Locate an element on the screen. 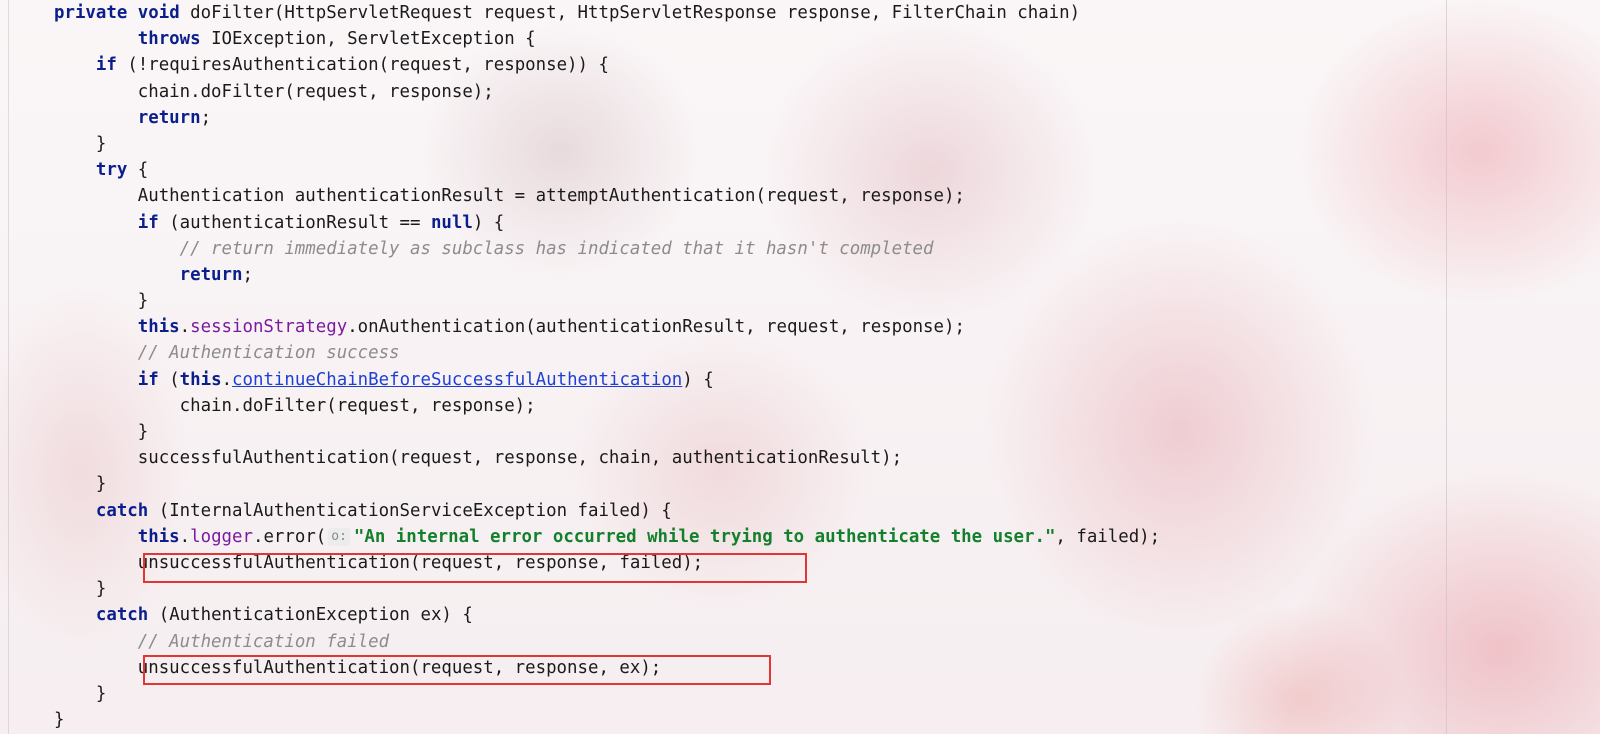 This screenshot has height=734, width=1600. editor-gutter is located at coordinates (8, 367).